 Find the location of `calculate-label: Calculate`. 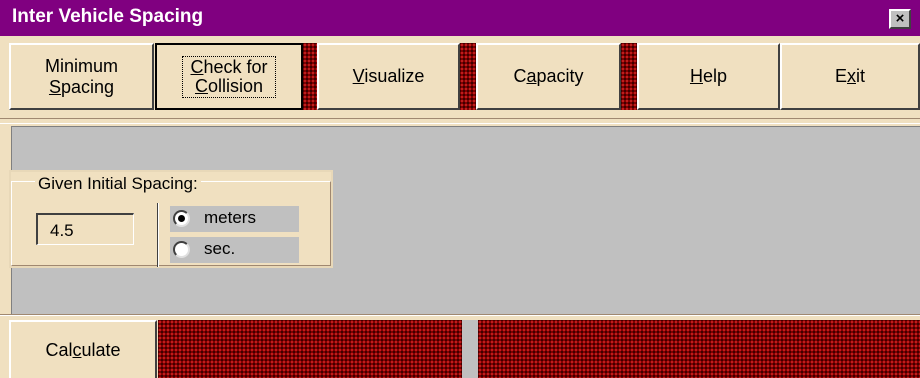

calculate-label: Calculate is located at coordinates (83, 349).